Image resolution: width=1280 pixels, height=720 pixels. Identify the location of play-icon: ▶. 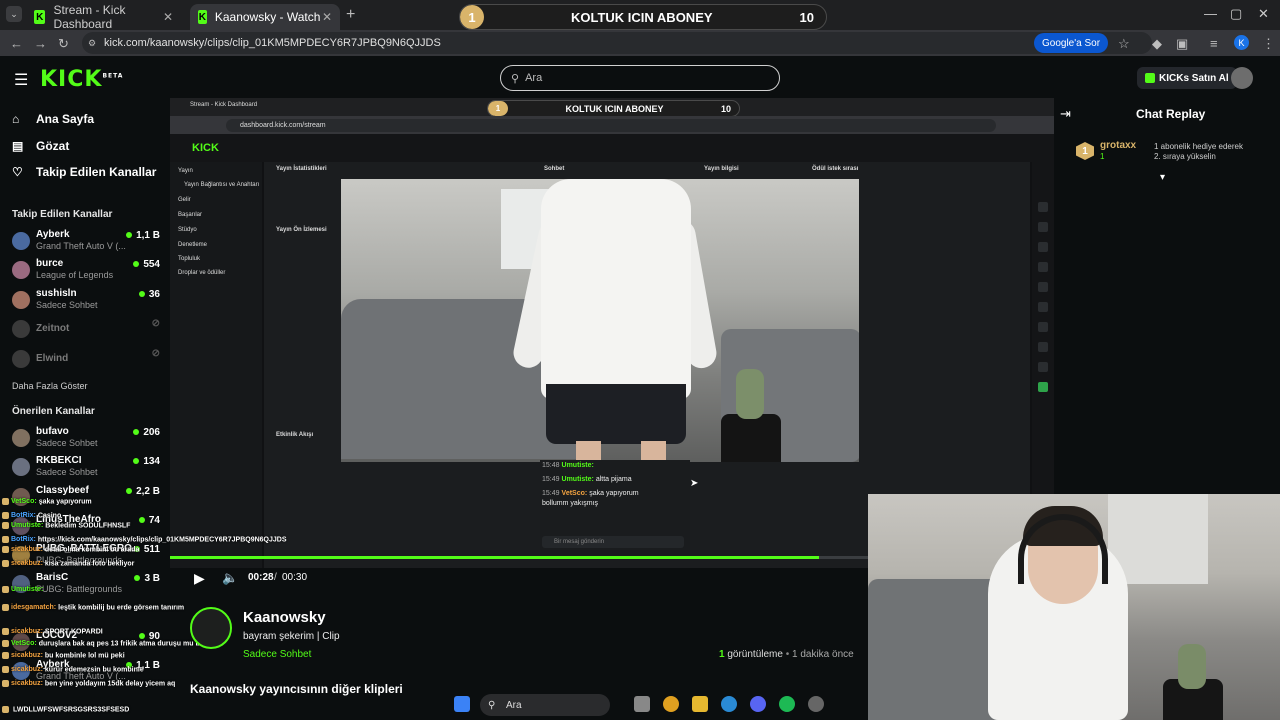
(199, 578).